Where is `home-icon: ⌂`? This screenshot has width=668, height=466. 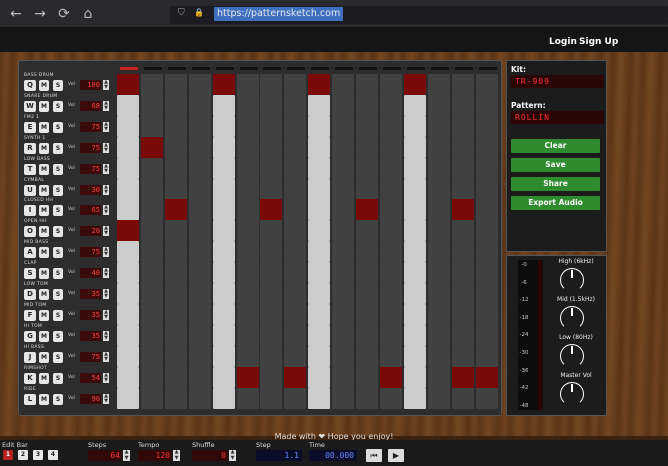
home-icon: ⌂ is located at coordinates (88, 14).